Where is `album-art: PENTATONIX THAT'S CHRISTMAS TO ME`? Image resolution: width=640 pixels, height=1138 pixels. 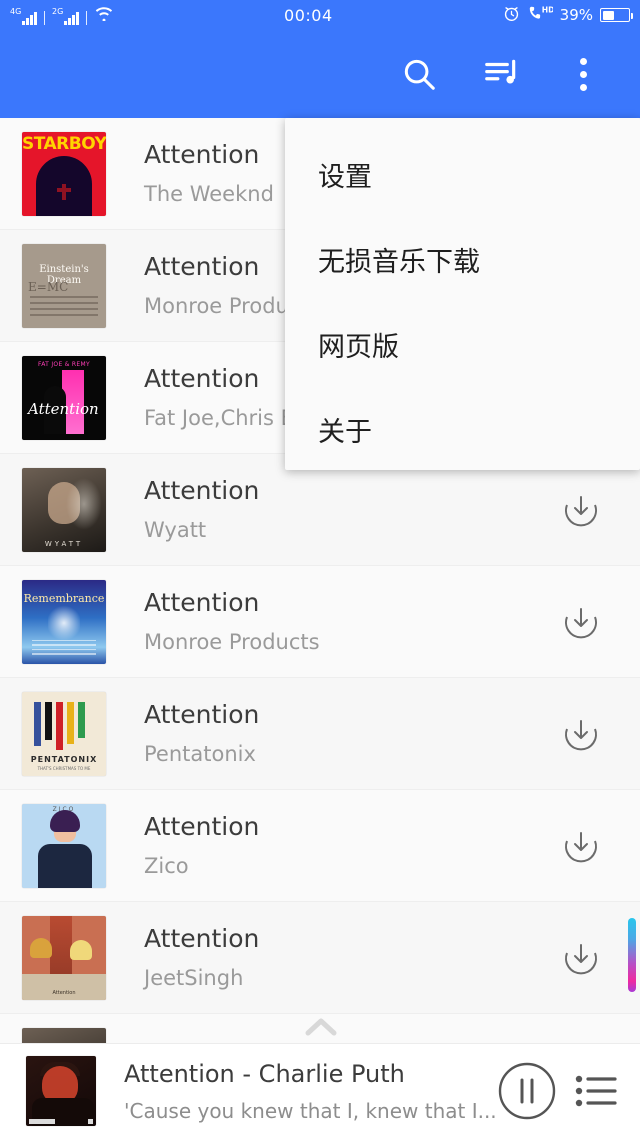
album-art: PENTATONIX THAT'S CHRISTMAS TO ME is located at coordinates (64, 733).